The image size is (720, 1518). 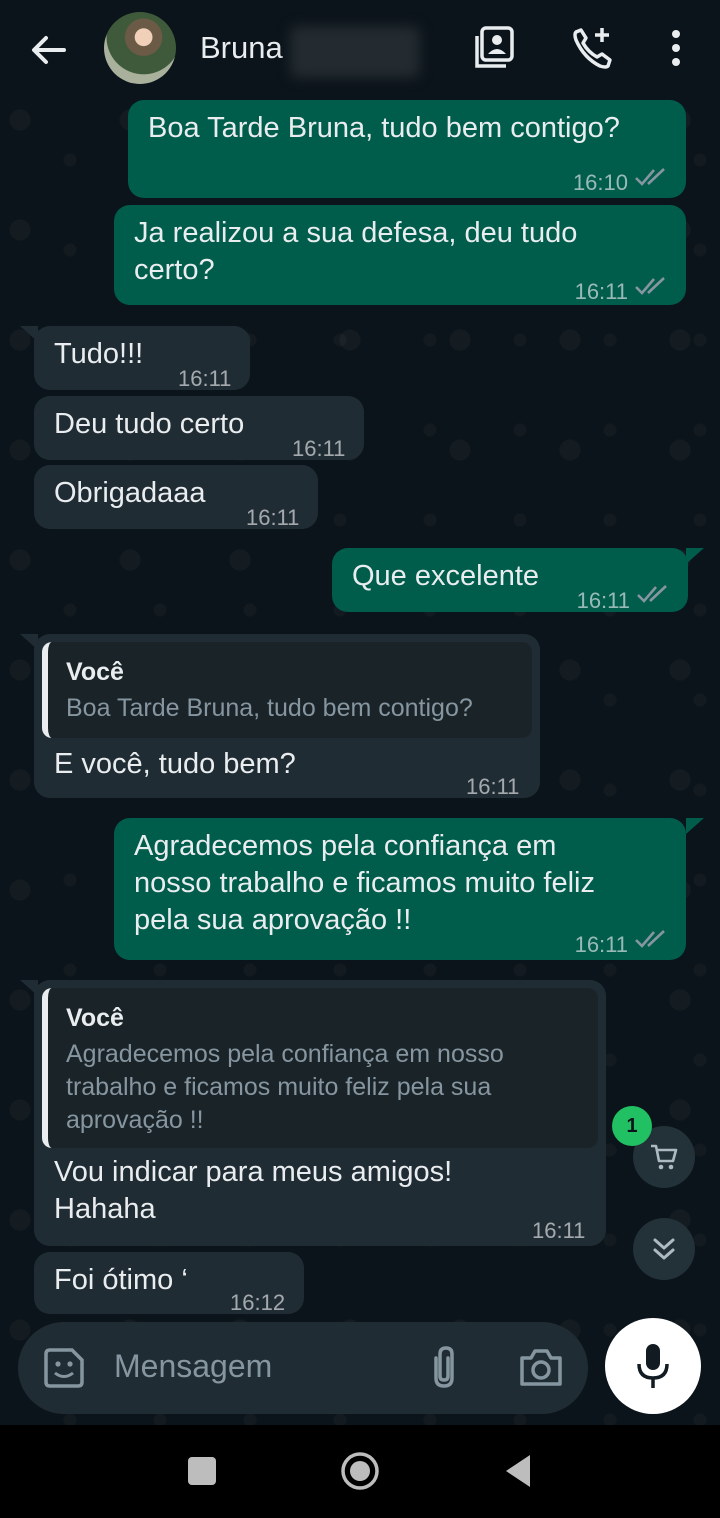 I want to click on message-incoming: Foi ótimo ‘ 16:12, so click(x=169, y=1283).